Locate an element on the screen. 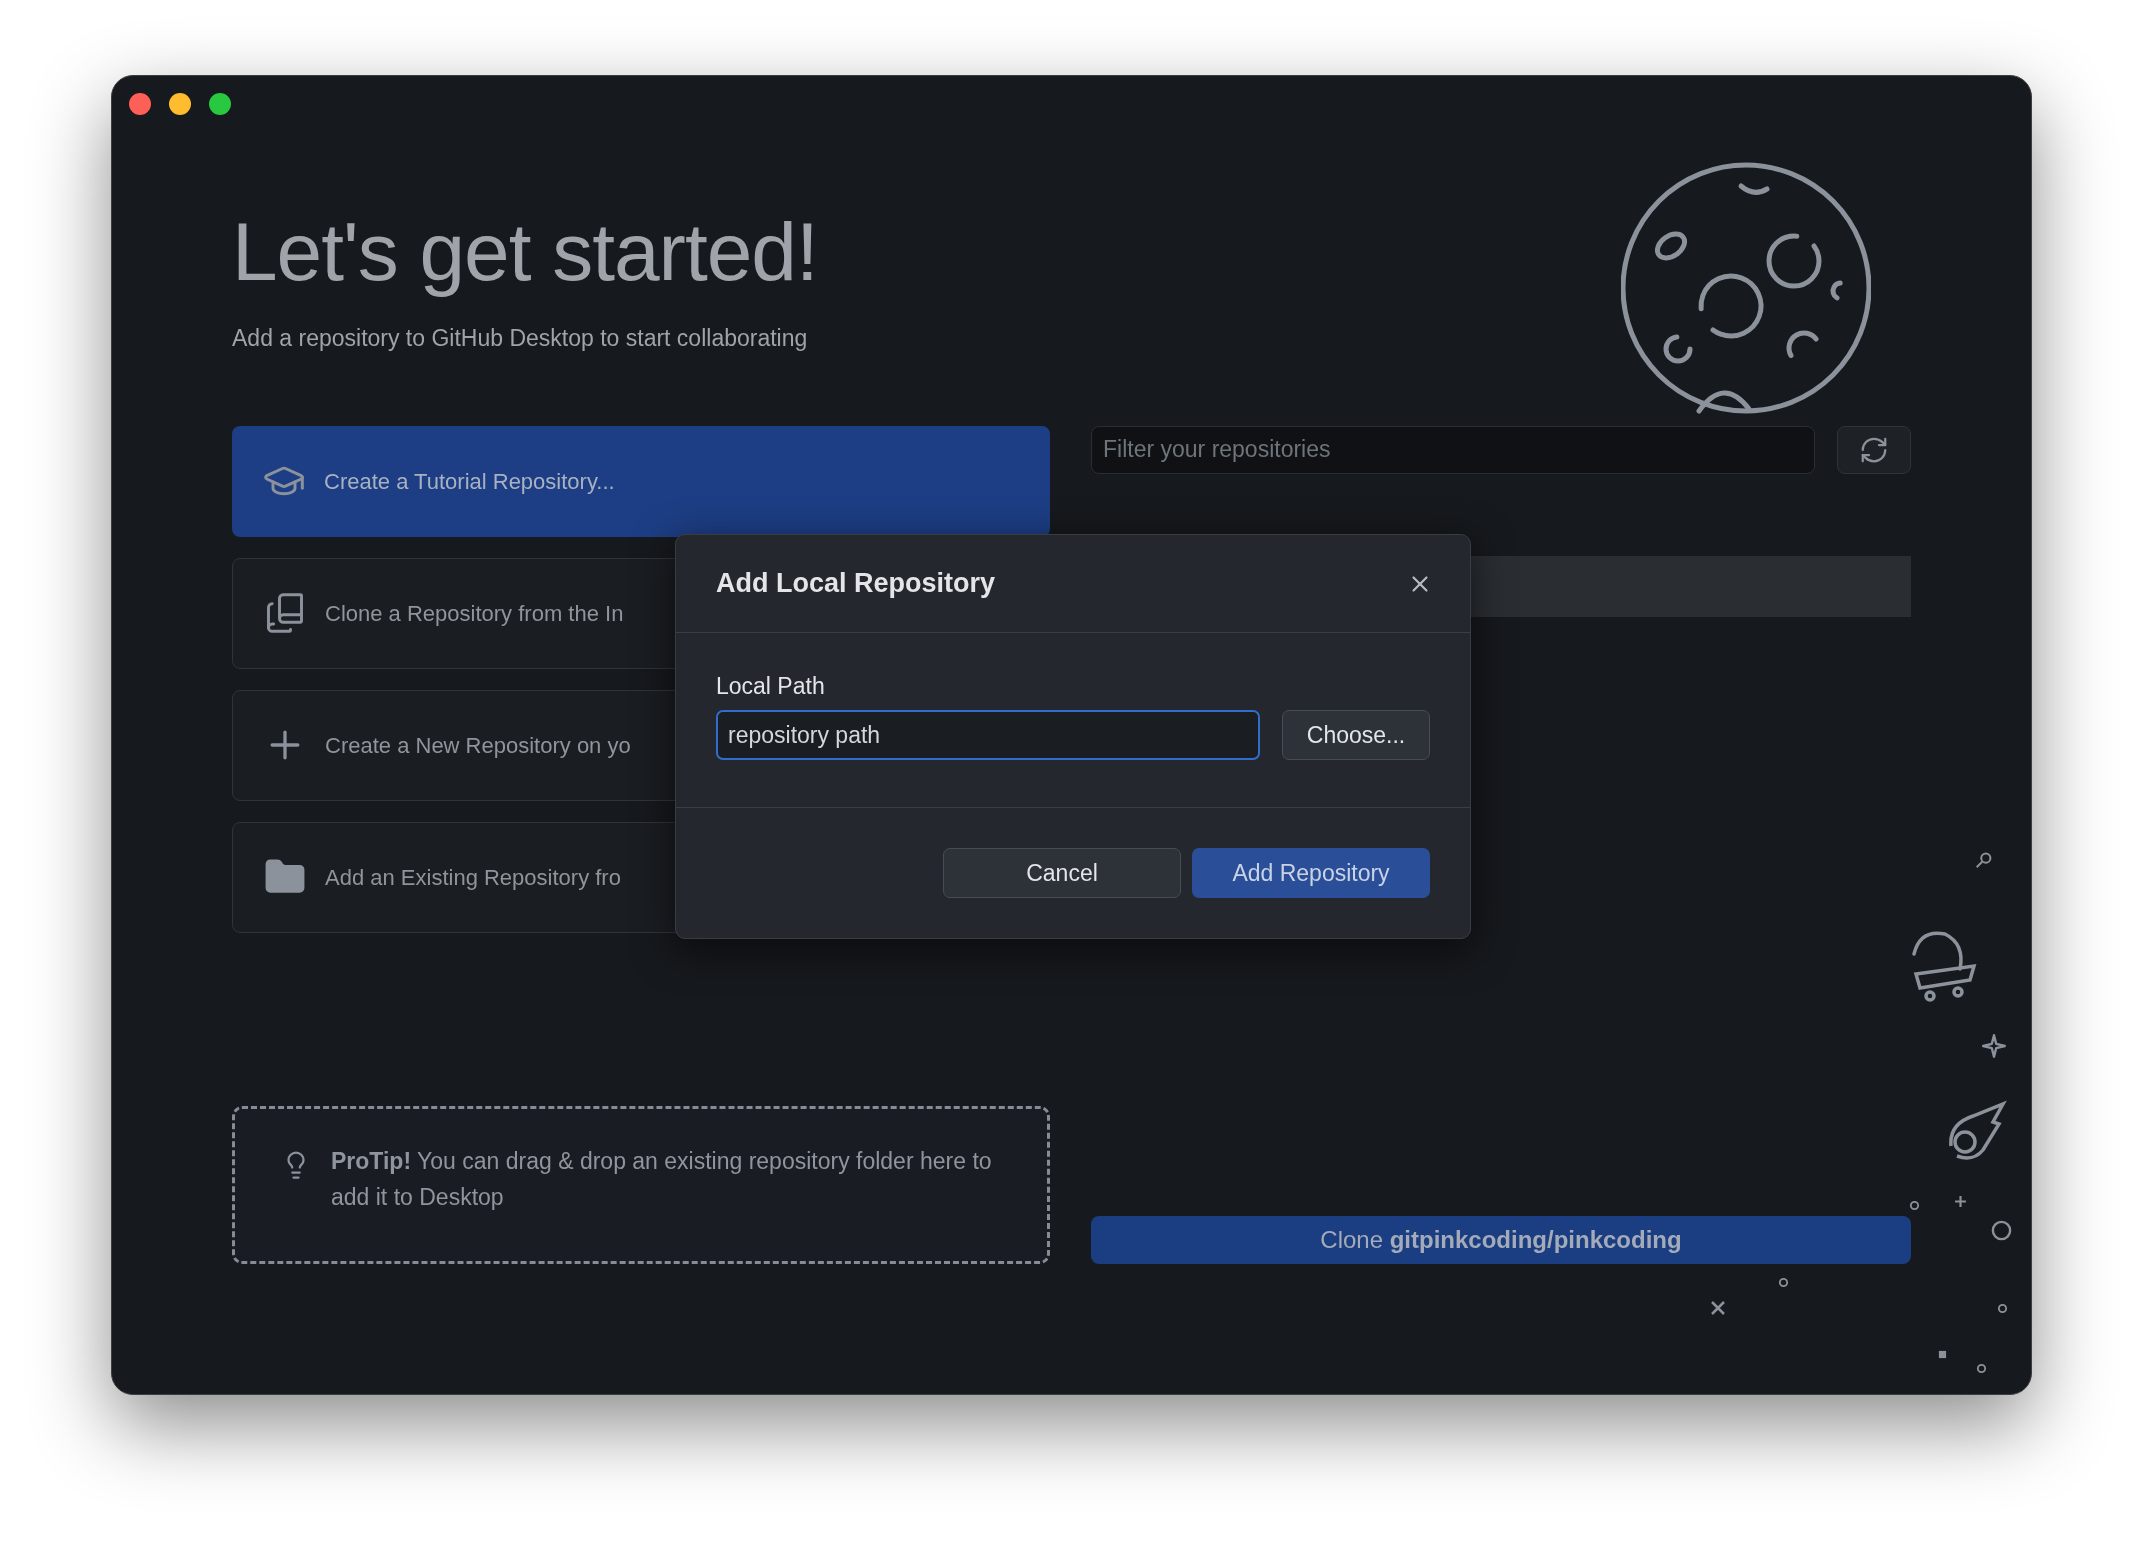 The height and width of the screenshot is (1544, 2144). minimize-button is located at coordinates (180, 104).